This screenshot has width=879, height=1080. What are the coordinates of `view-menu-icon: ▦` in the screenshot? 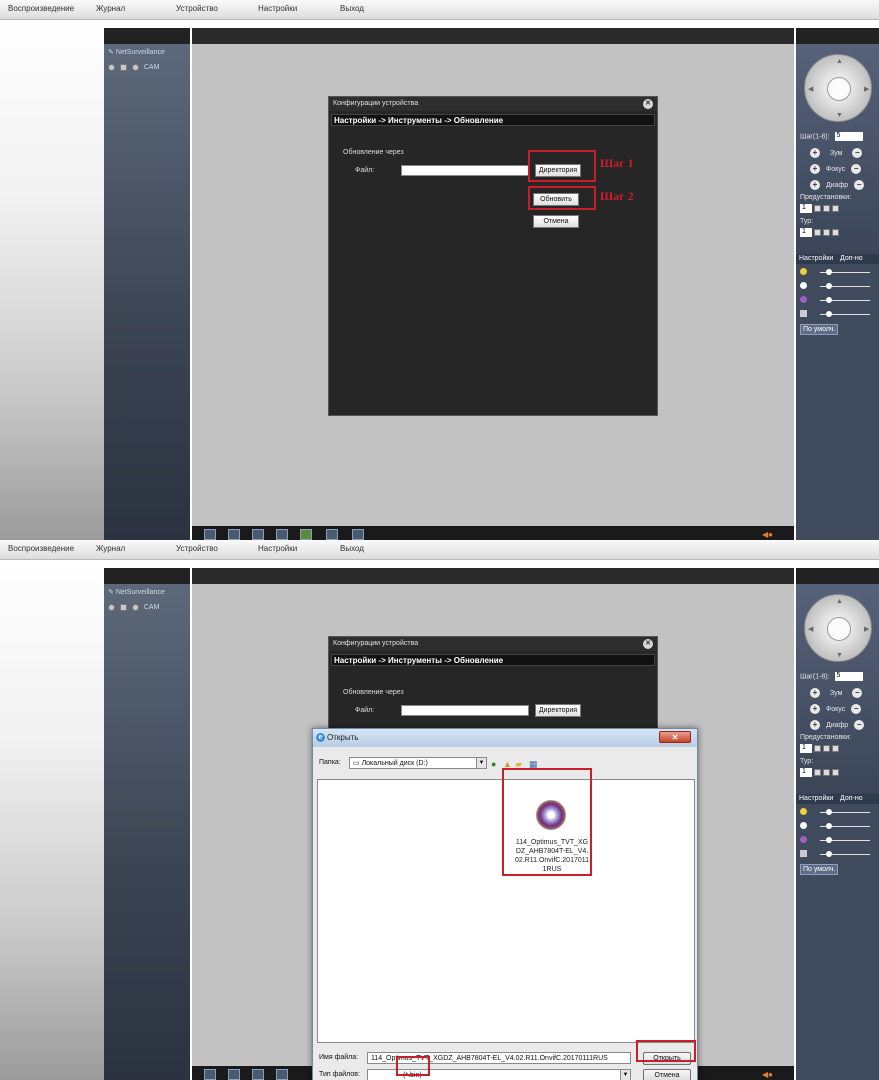 It's located at (533, 764).